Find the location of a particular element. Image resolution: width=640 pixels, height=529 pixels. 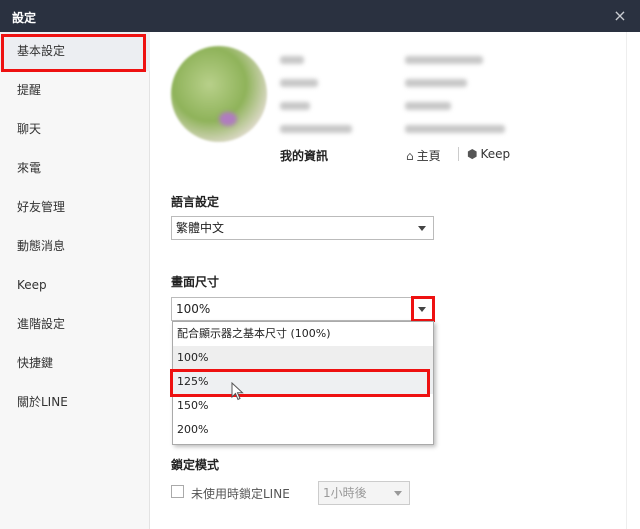

sidebar-item-friends: 好友管理 is located at coordinates (75, 207).